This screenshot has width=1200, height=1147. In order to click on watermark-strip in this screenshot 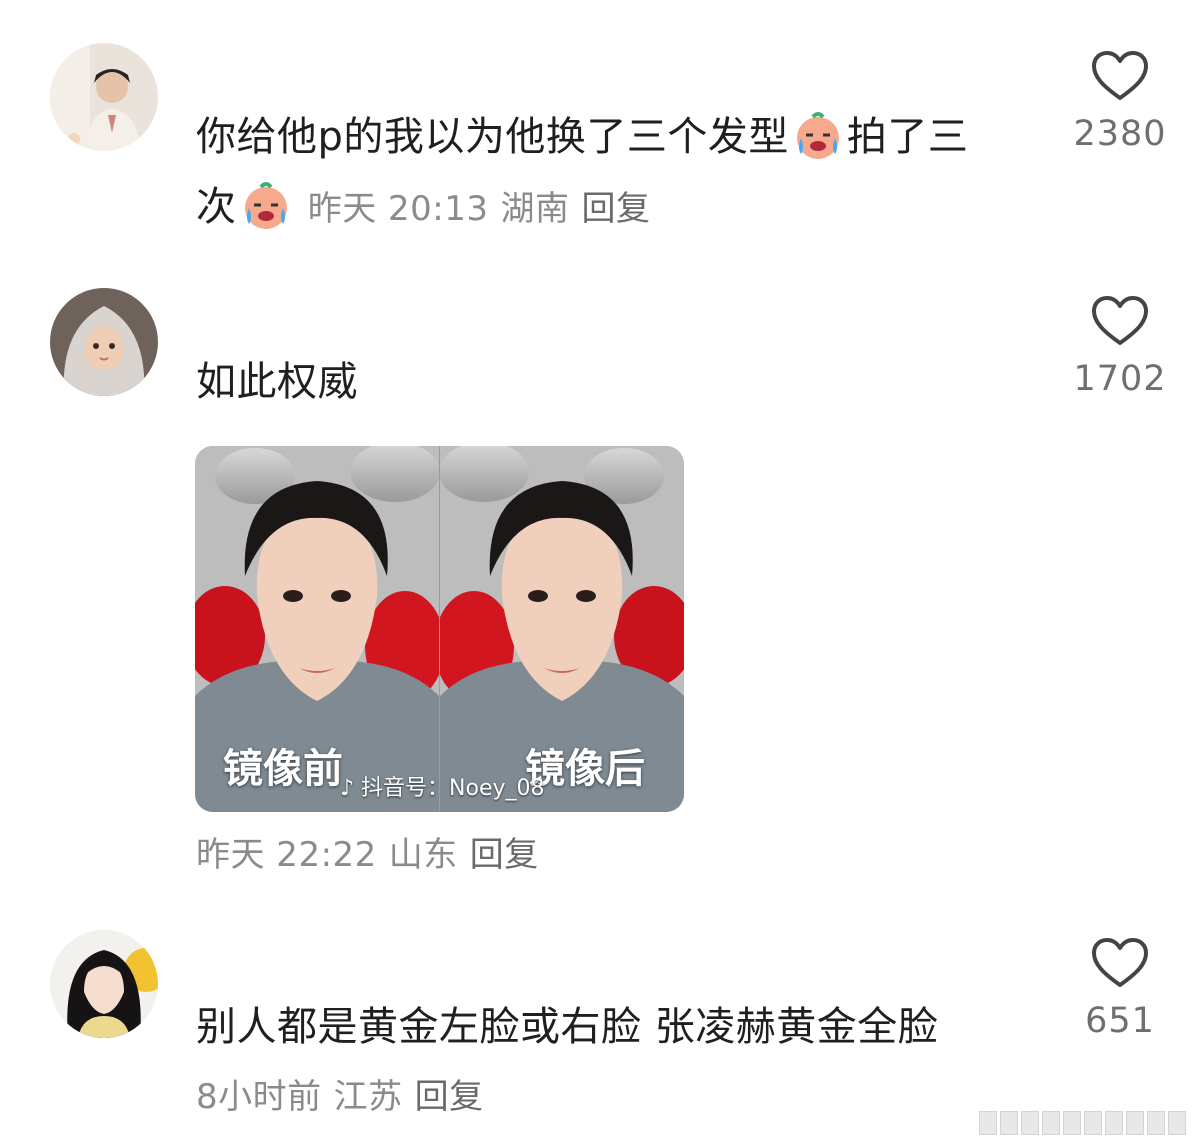, I will do `click(1082, 1123)`.